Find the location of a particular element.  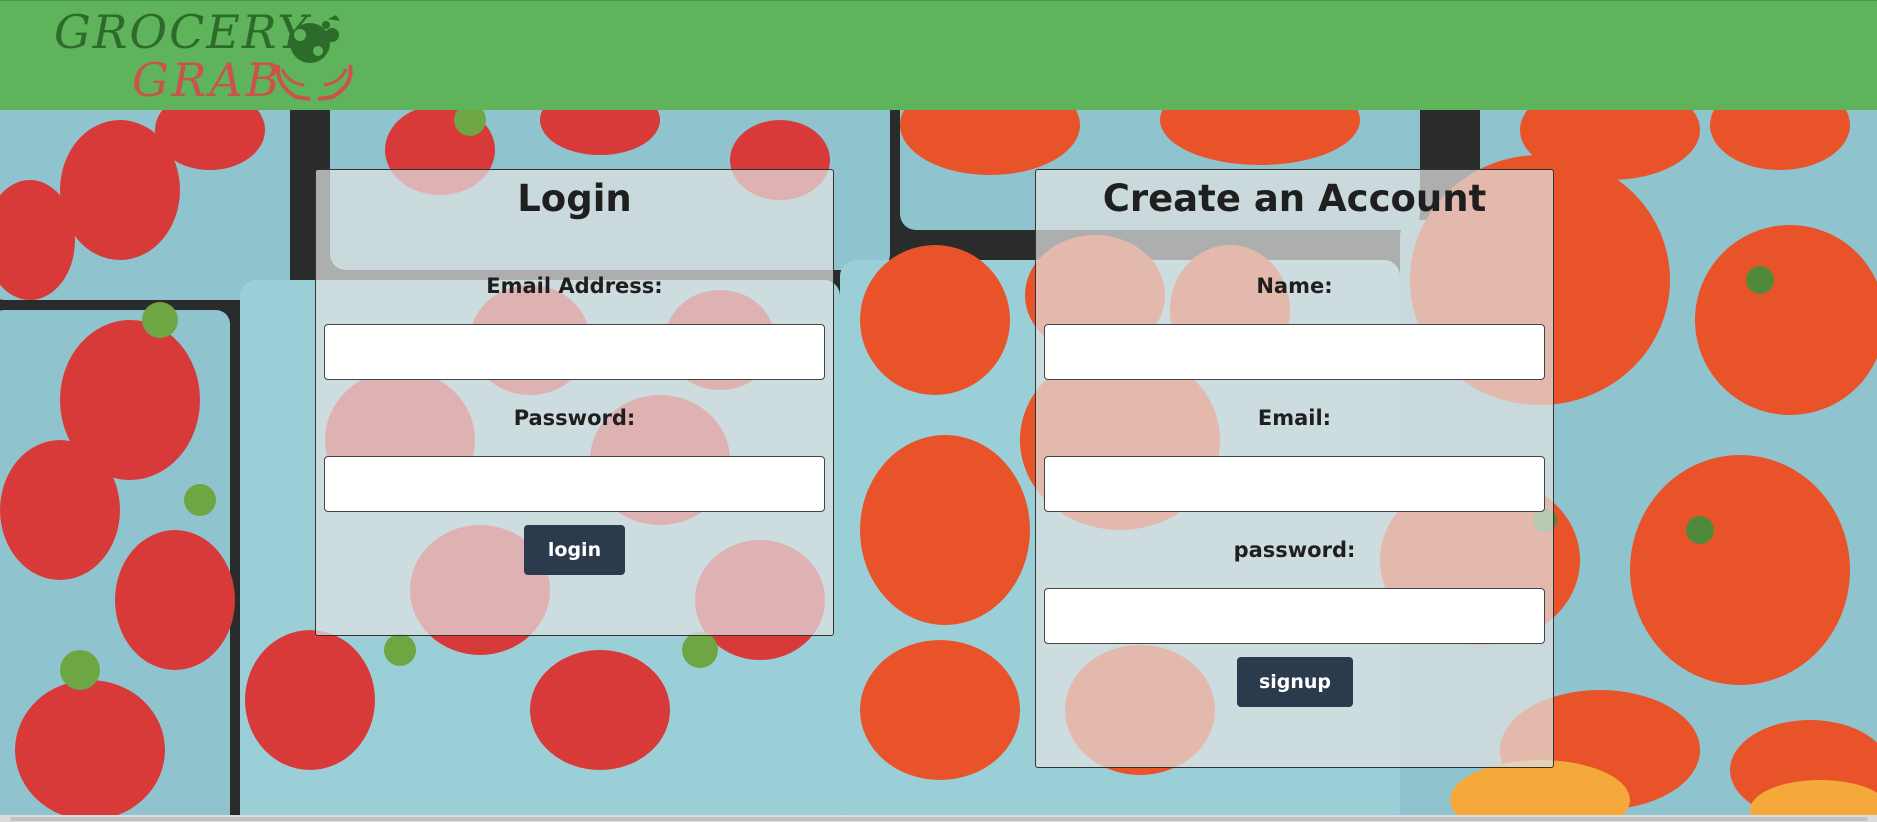

signup-email-input is located at coordinates (1294, 484).